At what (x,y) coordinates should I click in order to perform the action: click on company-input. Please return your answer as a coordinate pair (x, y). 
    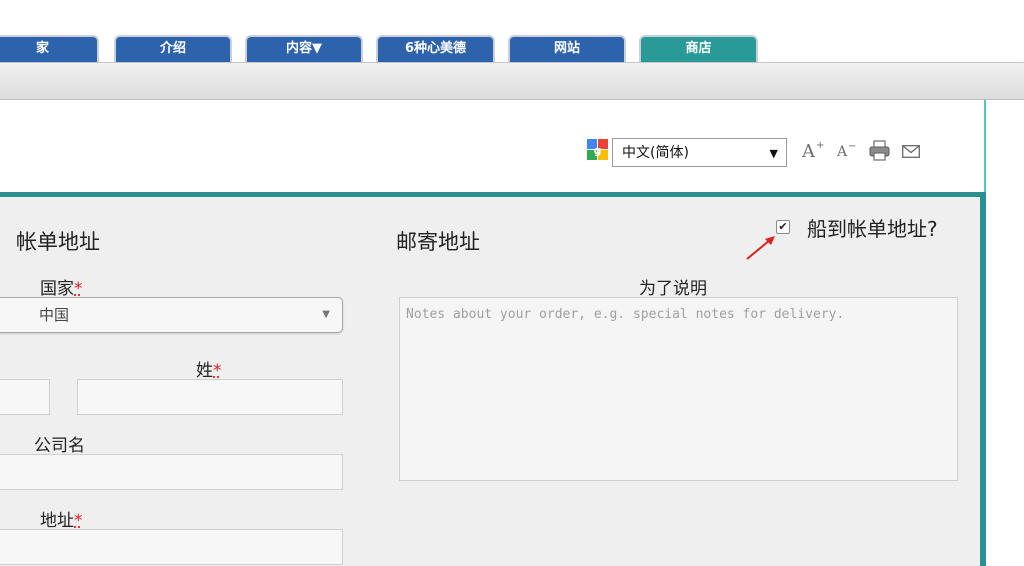
    Looking at the image, I should click on (171, 472).